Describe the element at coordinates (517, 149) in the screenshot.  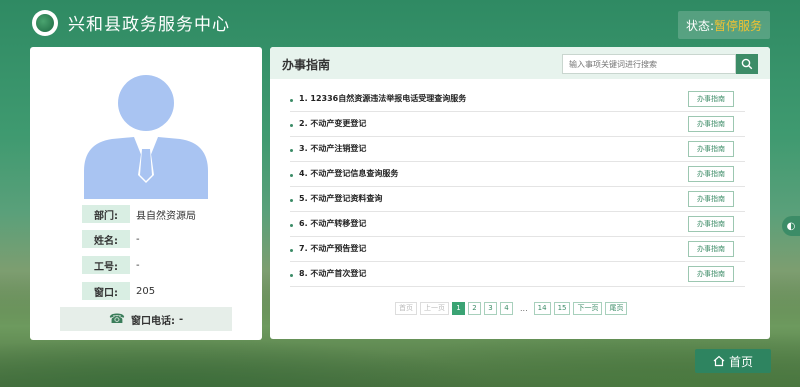
I see `list-item: 3. 不动产注销登记 办事指南` at that location.